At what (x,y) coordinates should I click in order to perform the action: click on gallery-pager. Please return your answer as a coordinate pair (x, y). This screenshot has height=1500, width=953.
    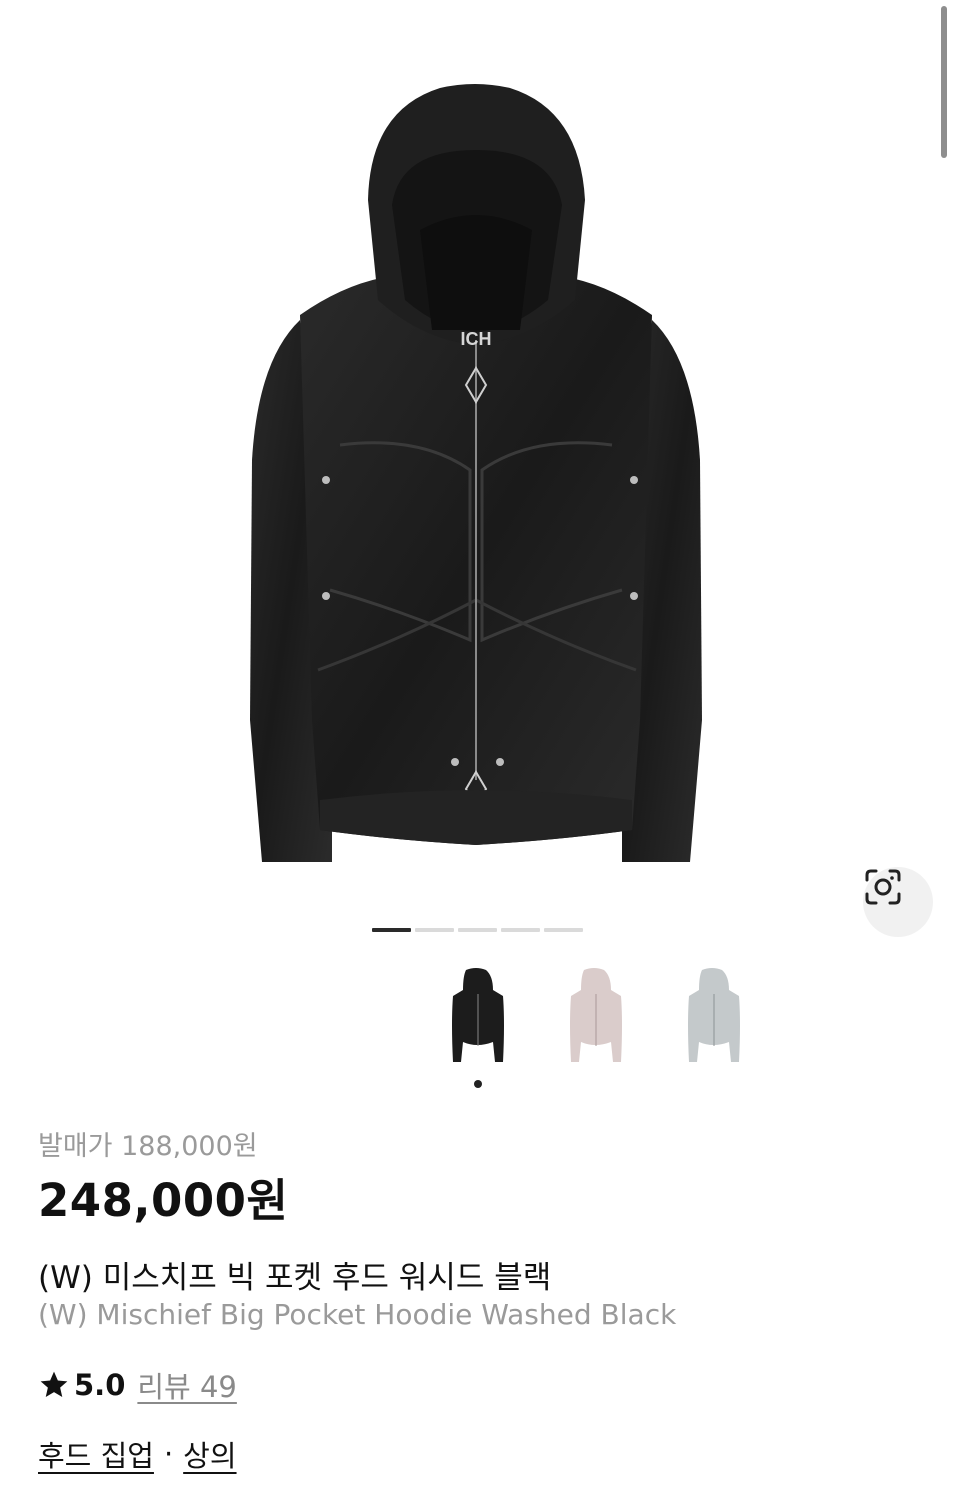
    Looking at the image, I should click on (477, 930).